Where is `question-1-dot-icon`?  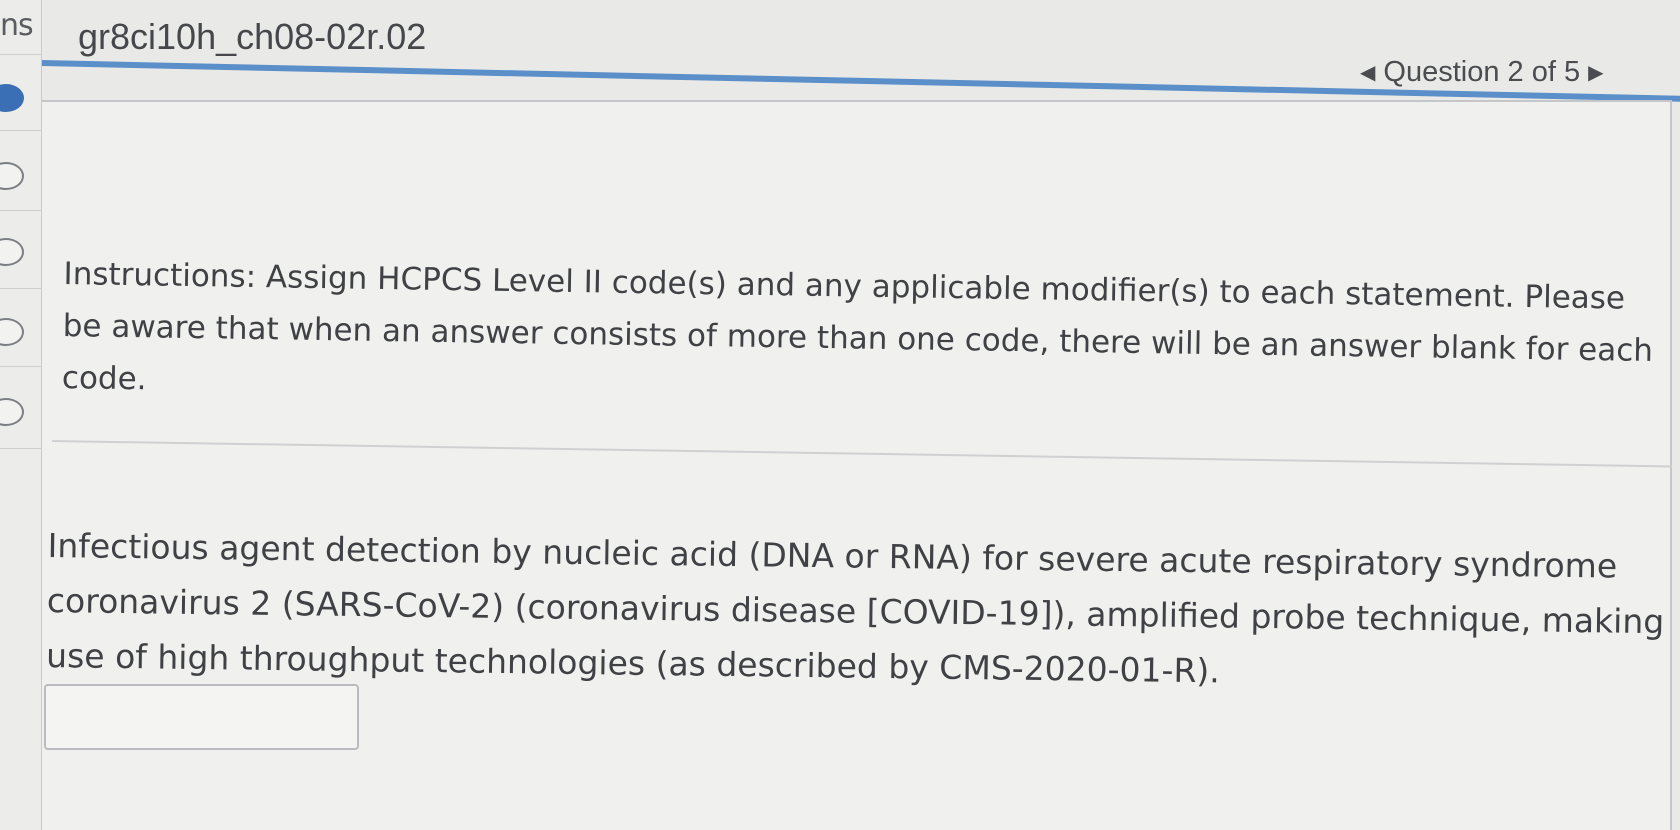
question-1-dot-icon is located at coordinates (12, 98).